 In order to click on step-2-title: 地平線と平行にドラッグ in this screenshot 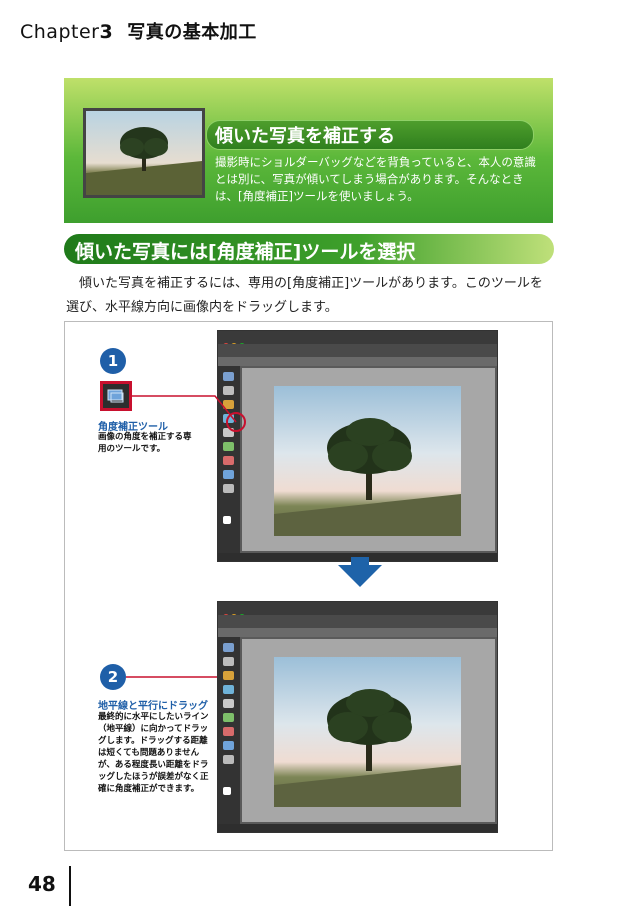, I will do `click(153, 706)`.